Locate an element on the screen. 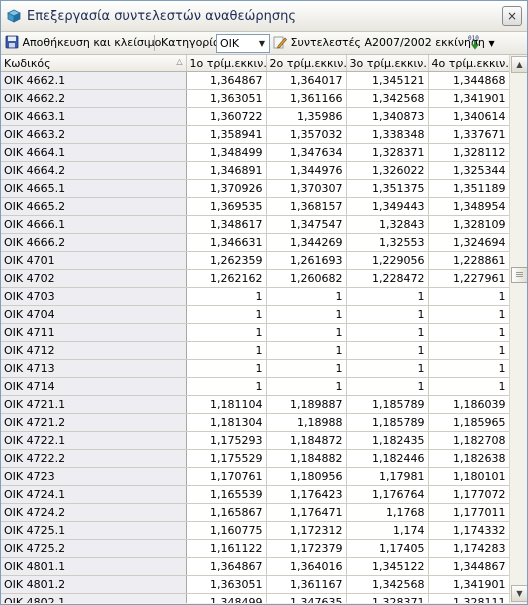 The image size is (528, 605). coefficient-cell: 1,328112 is located at coordinates (468, 152).